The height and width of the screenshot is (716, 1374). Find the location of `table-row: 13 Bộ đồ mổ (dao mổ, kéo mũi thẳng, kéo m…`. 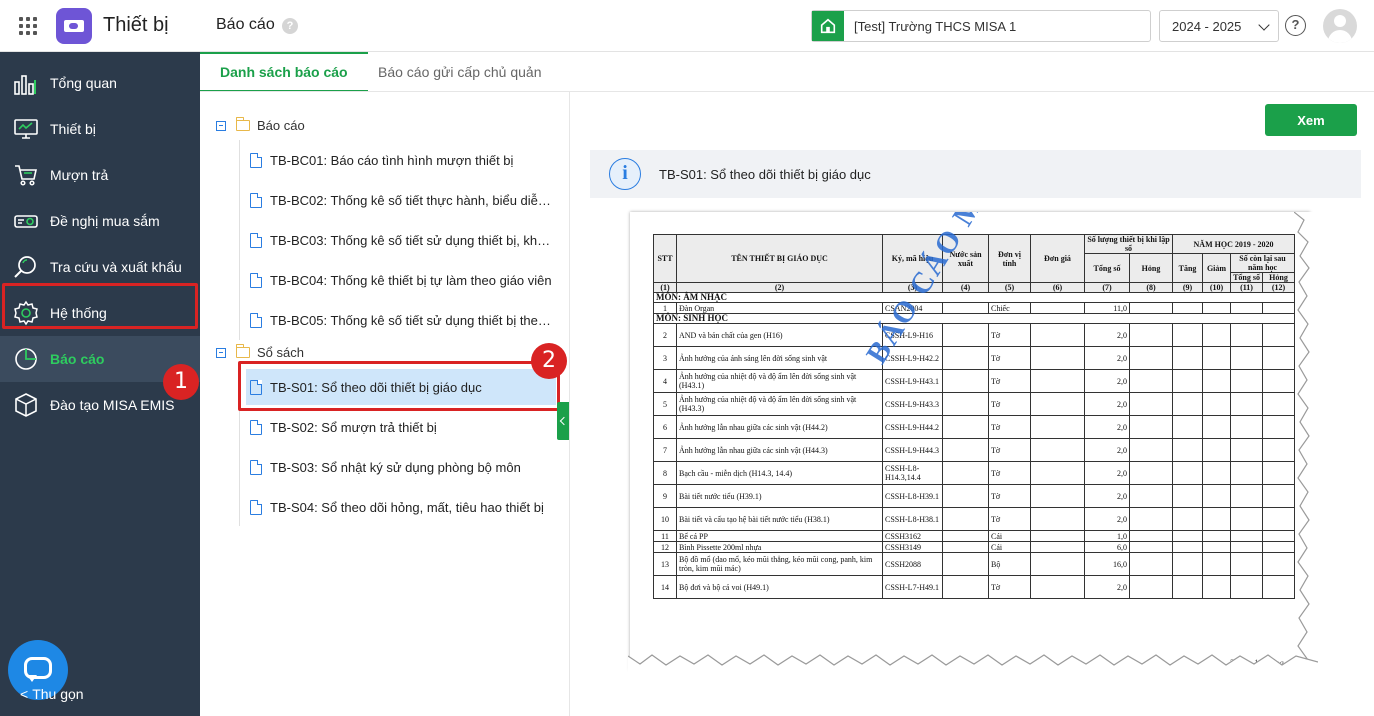

table-row: 13 Bộ đồ mổ (dao mổ, kéo mũi thẳng, kéo m… is located at coordinates (974, 564).